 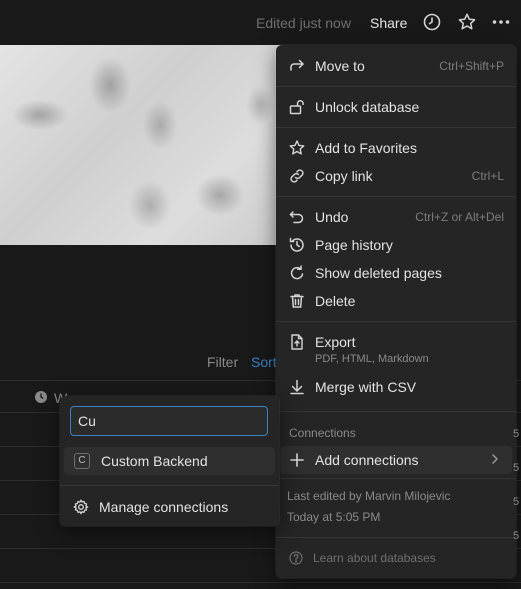 I want to click on top-bar: Edited just now Share, so click(x=260, y=22).